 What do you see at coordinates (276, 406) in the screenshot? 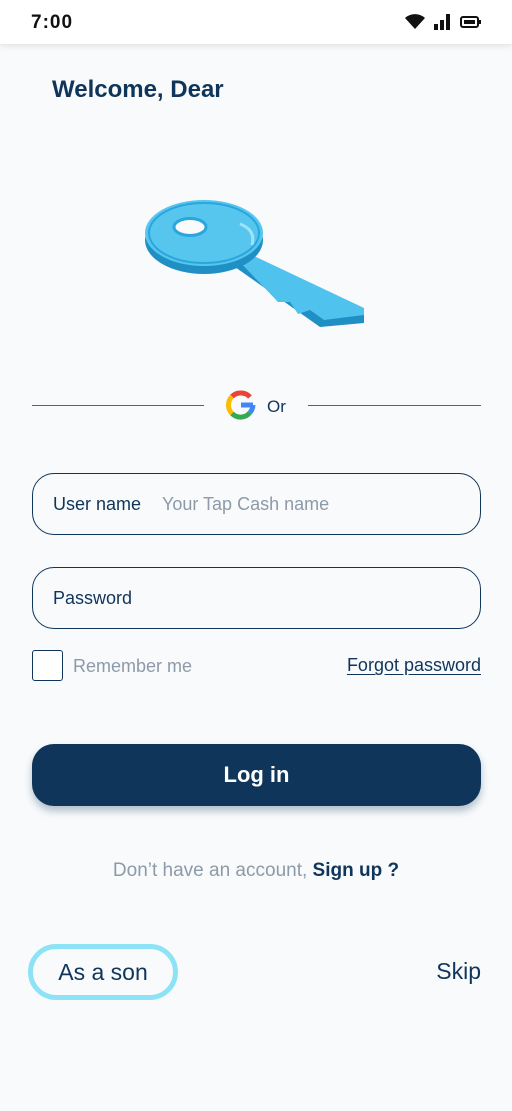
I see `or-label: Or` at bounding box center [276, 406].